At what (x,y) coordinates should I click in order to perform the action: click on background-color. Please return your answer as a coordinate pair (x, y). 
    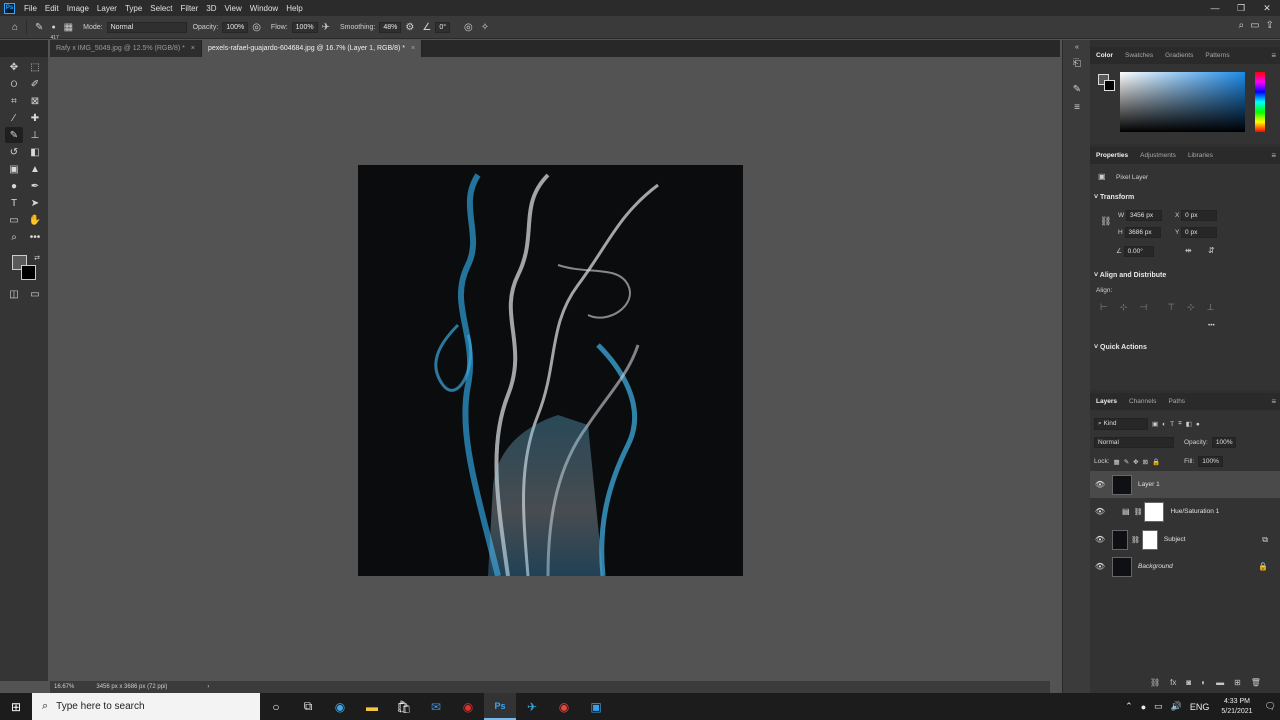
    Looking at the image, I should click on (28, 272).